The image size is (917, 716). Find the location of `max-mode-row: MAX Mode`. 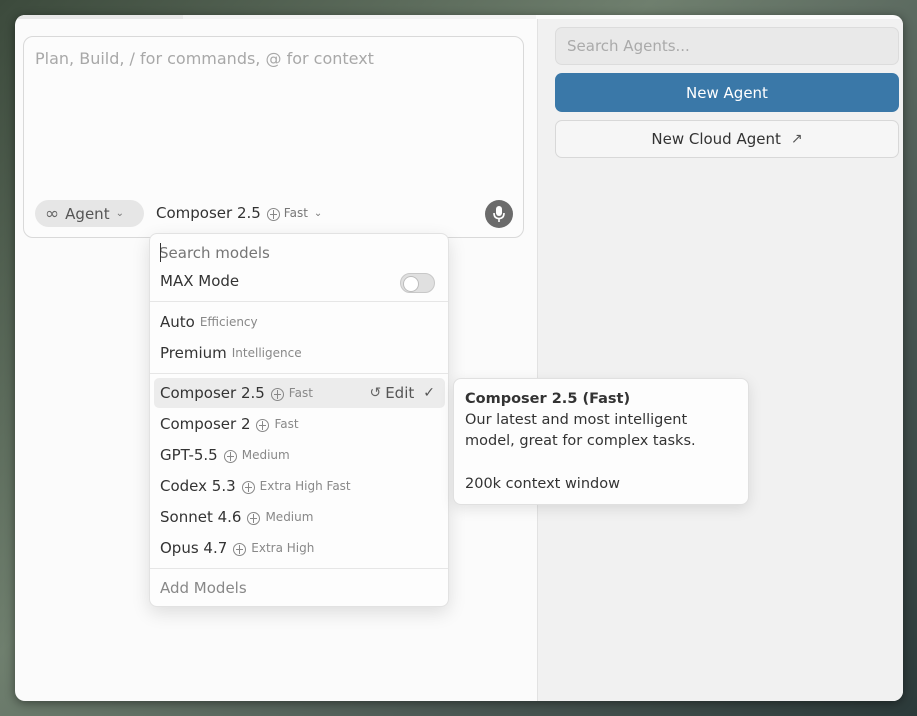

max-mode-row: MAX Mode is located at coordinates (299, 281).